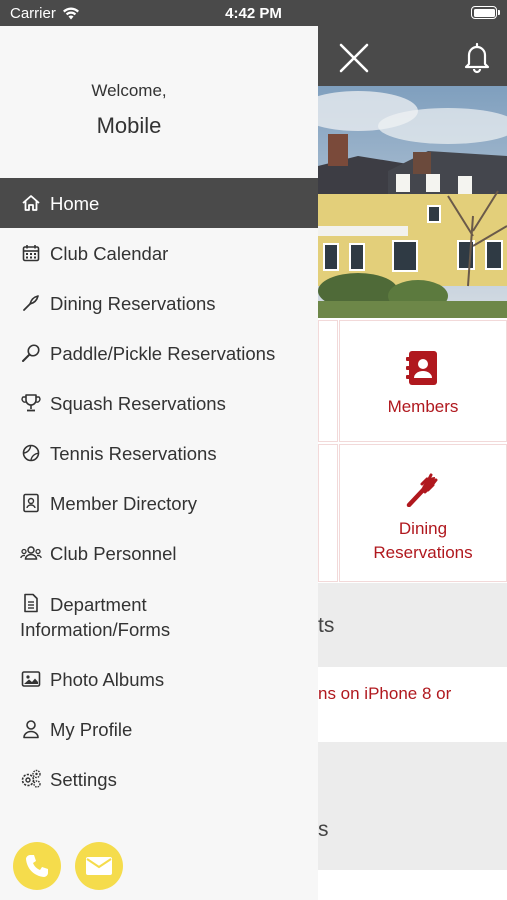  Describe the element at coordinates (485, 12) in the screenshot. I see `battery-icon` at that location.